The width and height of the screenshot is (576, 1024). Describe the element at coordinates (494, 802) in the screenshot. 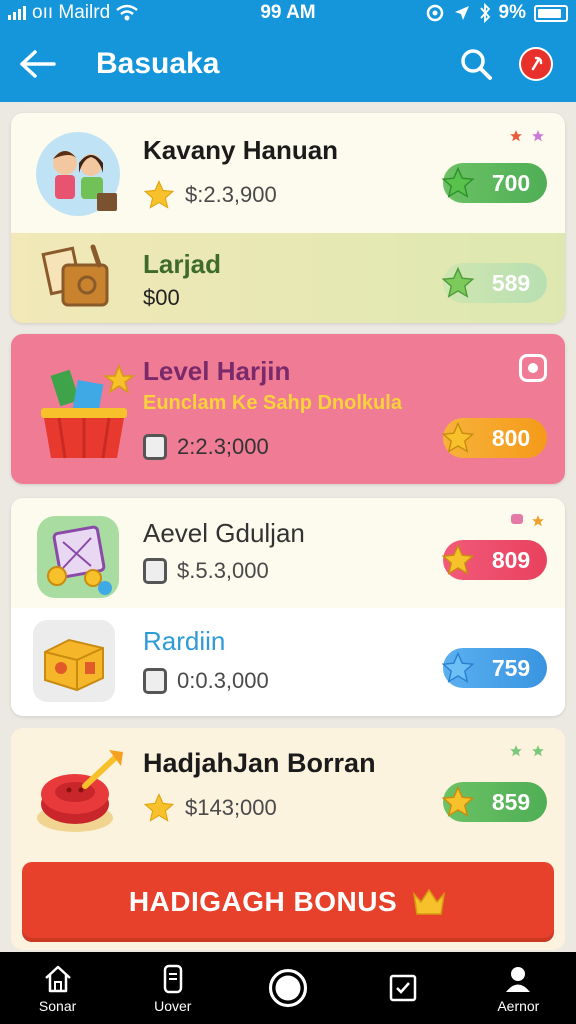

I see `points-badge: 859` at that location.